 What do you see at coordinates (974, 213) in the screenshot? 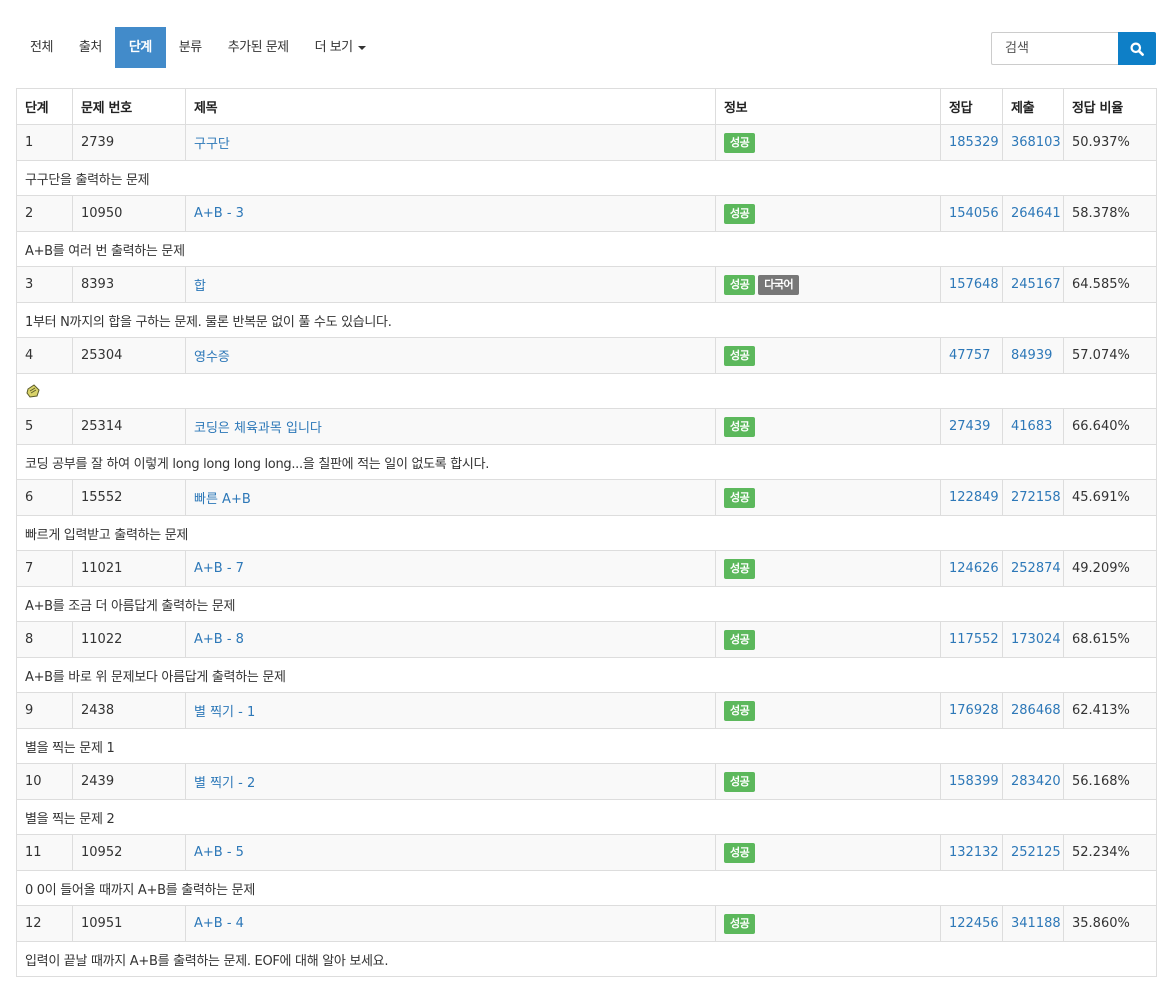
I see `correct-count-link: 154056` at bounding box center [974, 213].